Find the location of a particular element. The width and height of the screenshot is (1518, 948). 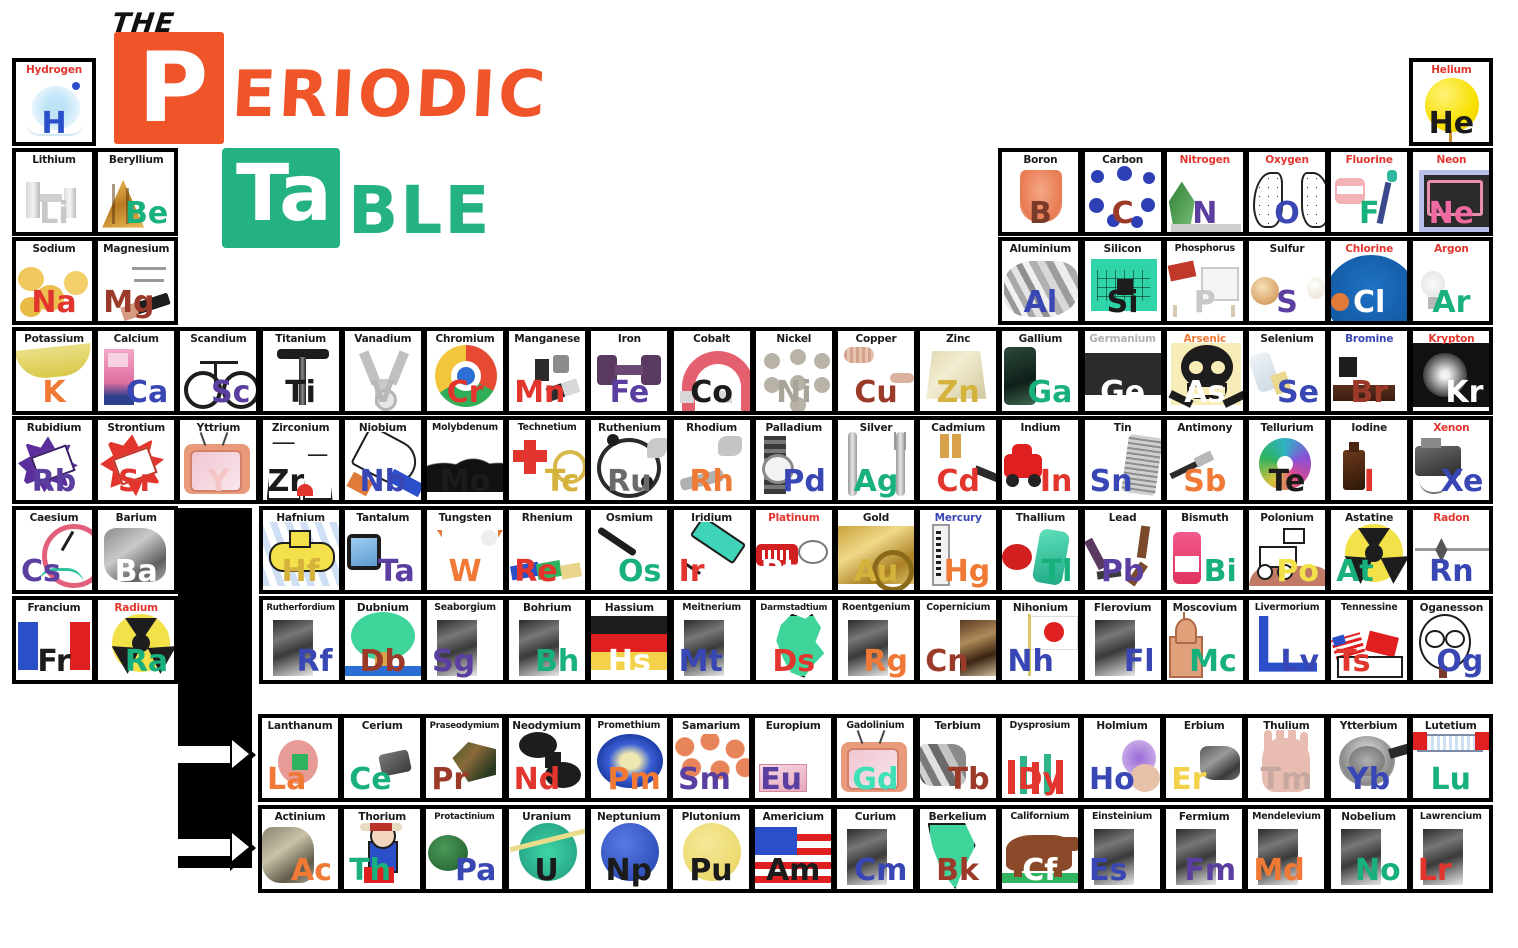

element-lr: Lawrencium Lr is located at coordinates (1450, 849).